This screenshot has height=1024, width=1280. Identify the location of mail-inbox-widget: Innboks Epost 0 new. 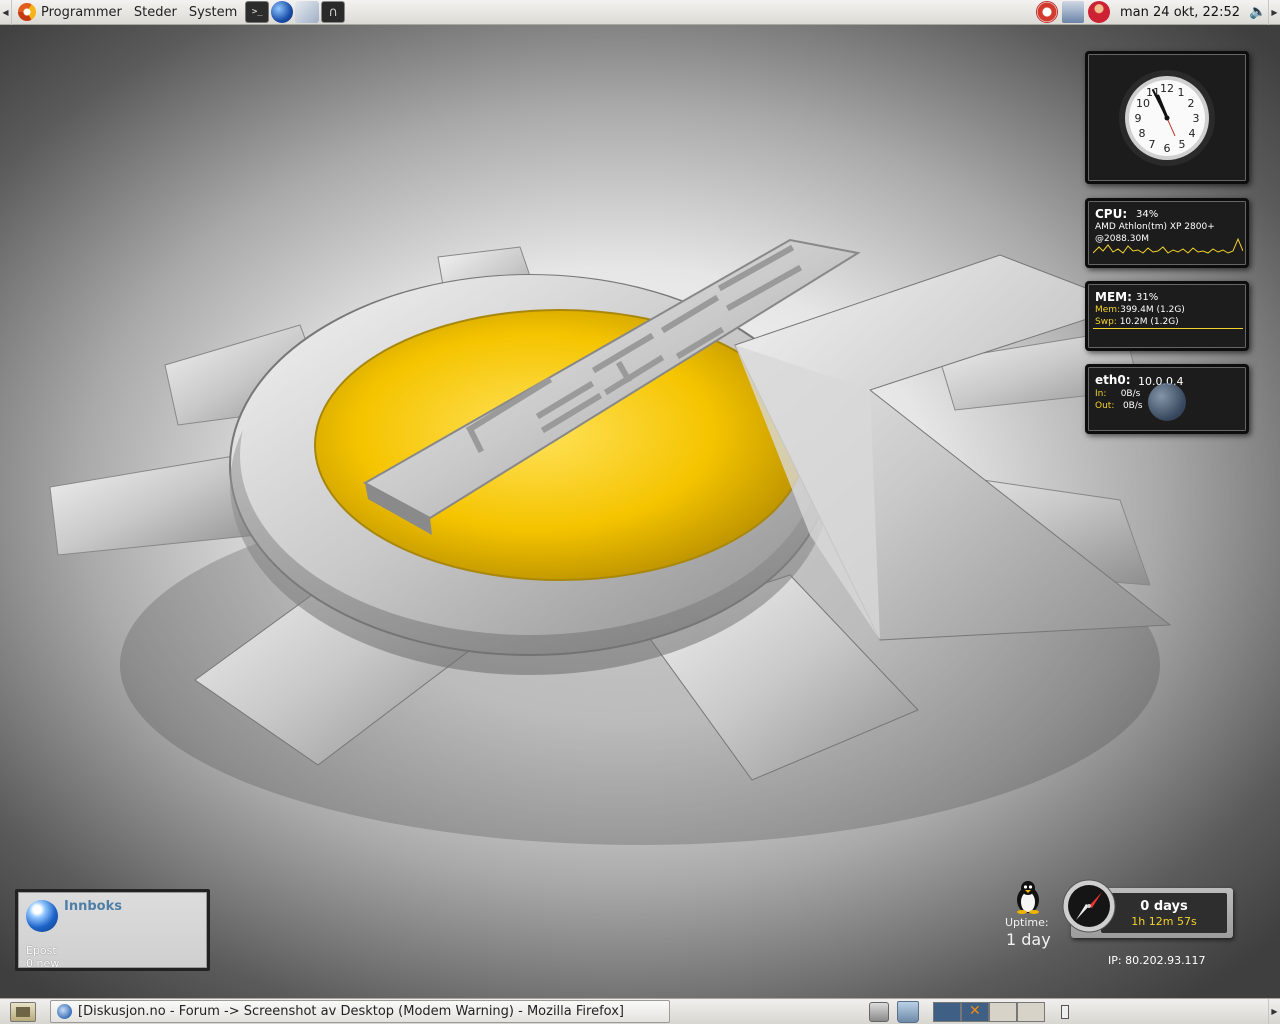
(112, 930).